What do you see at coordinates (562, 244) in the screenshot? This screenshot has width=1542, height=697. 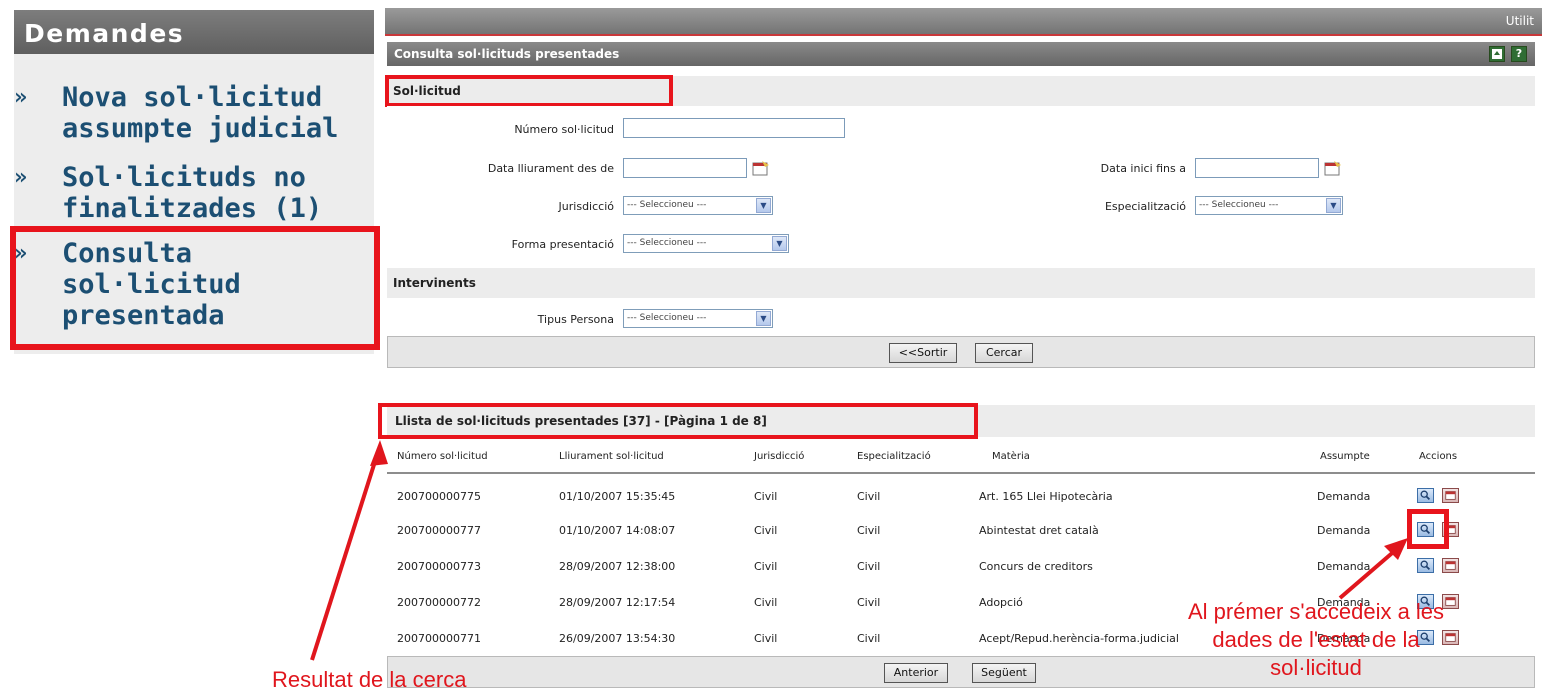 I see `forma-label: Forma presentació` at bounding box center [562, 244].